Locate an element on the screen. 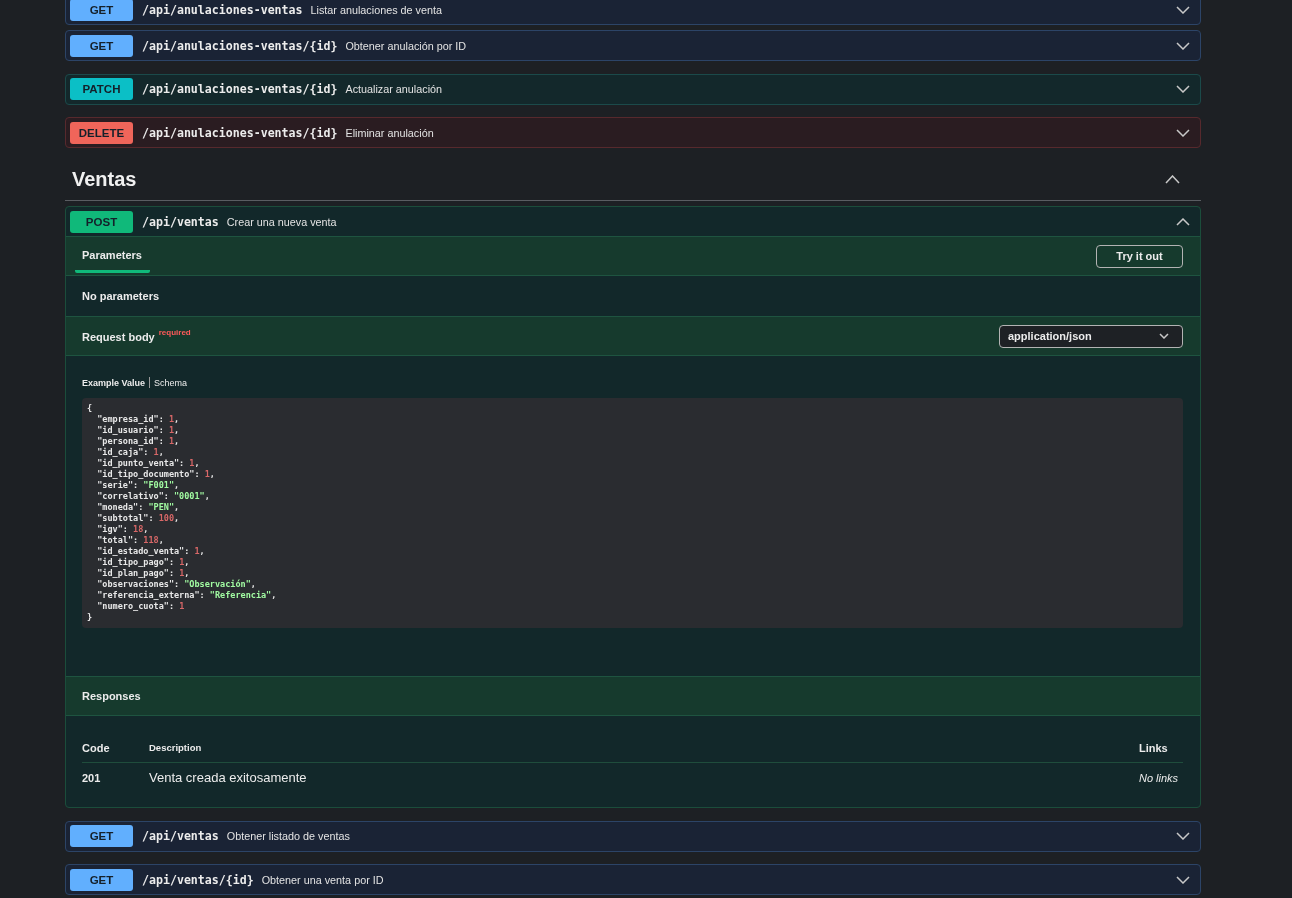 The height and width of the screenshot is (898, 1292). code-line: "correlativo": "0001", is located at coordinates (153, 496).